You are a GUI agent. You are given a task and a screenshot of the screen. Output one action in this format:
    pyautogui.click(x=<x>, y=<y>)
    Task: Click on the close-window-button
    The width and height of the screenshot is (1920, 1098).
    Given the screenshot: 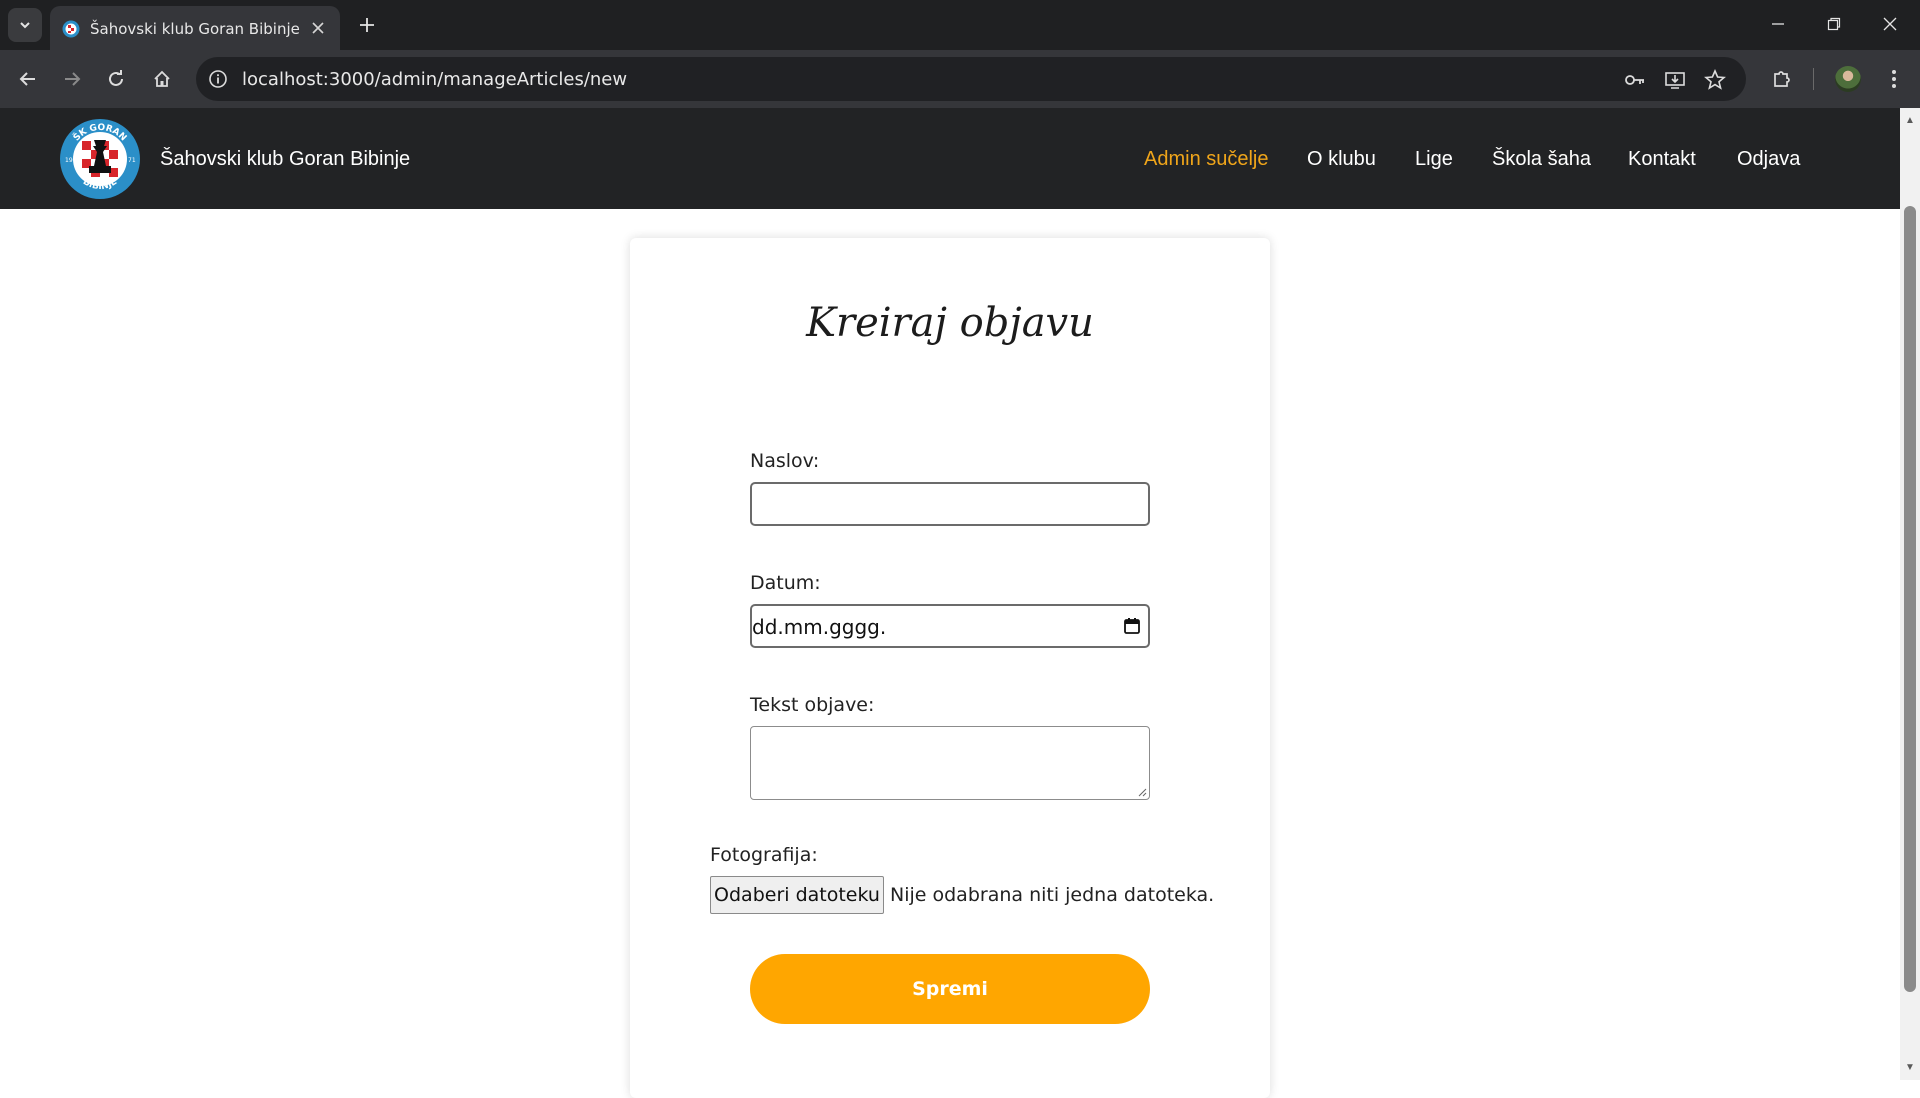 What is the action you would take?
    pyautogui.click(x=1890, y=24)
    